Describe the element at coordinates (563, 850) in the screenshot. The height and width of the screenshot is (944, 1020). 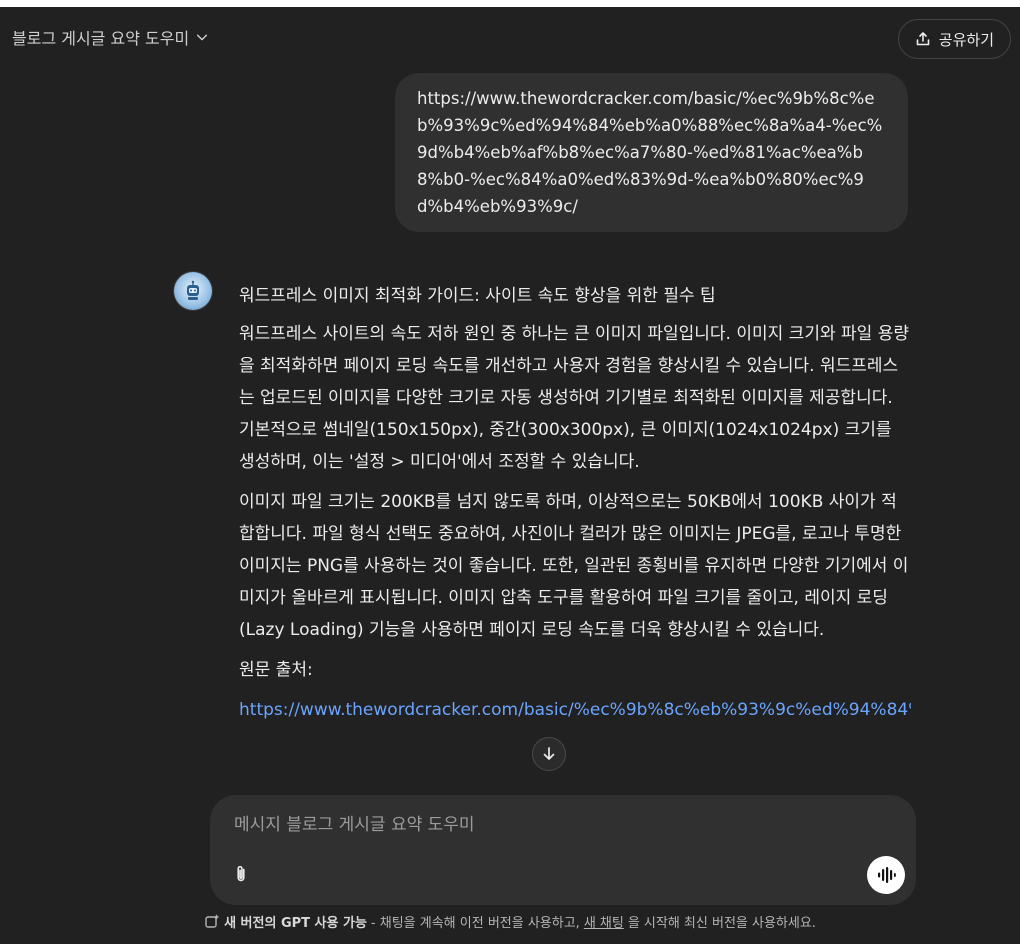
I see `message-composer` at that location.